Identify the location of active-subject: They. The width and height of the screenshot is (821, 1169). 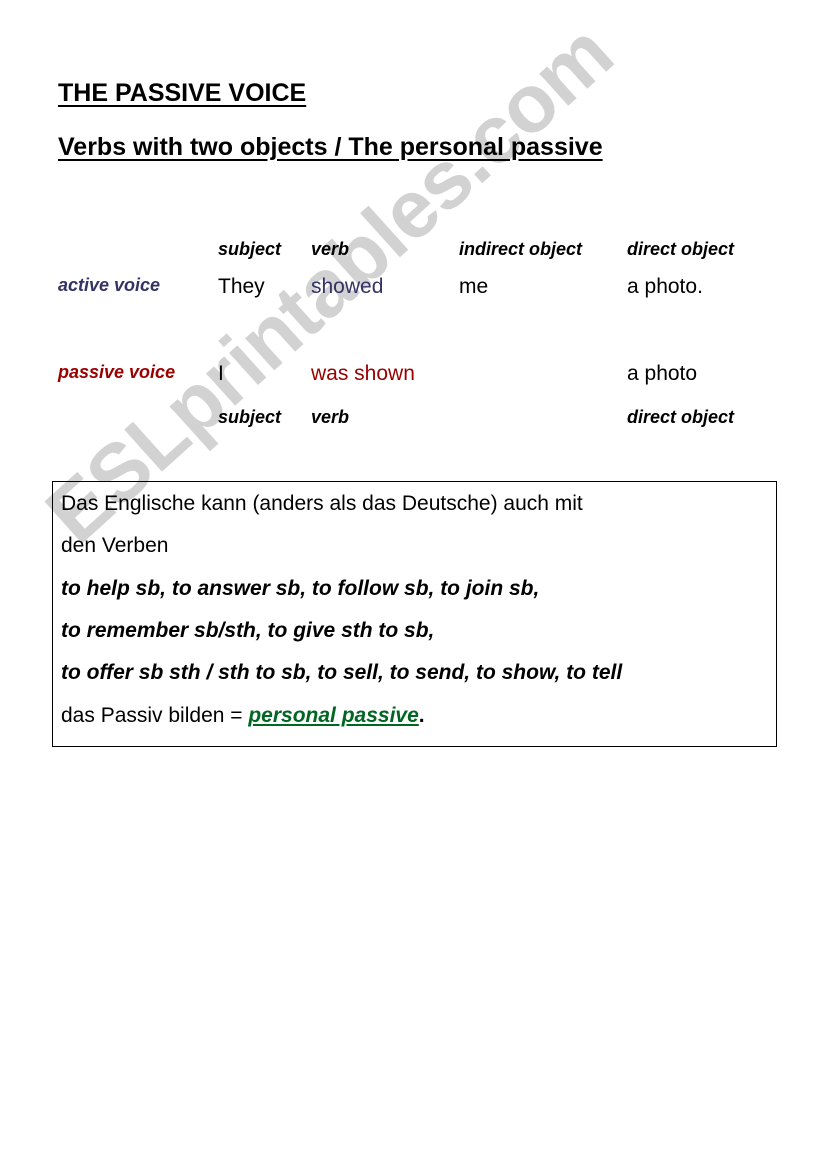
(241, 286).